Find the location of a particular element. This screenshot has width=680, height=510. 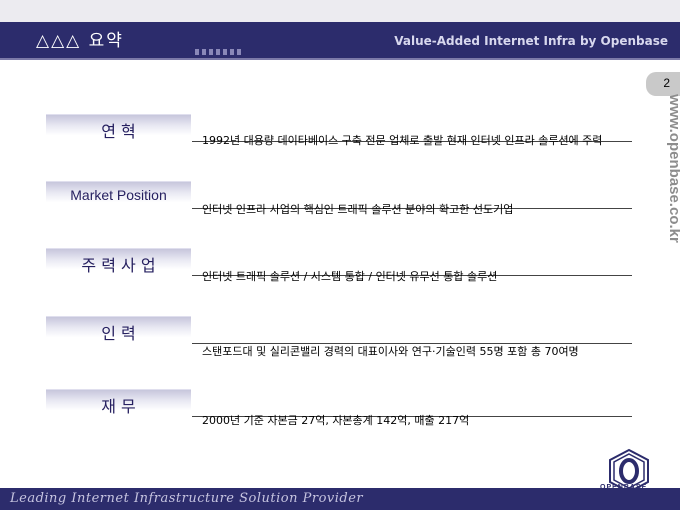

side-url-text: www.openbase.co.kr is located at coordinates (672, 168).